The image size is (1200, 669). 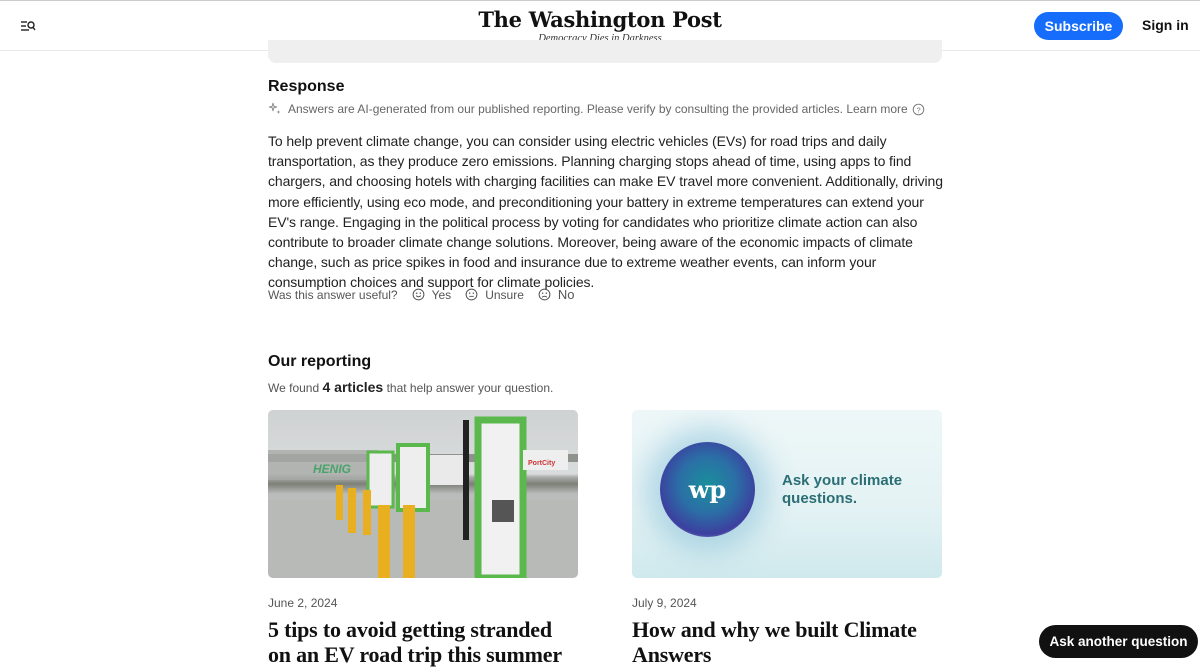 What do you see at coordinates (504, 294) in the screenshot?
I see `feedback-unsure-label: Unsure` at bounding box center [504, 294].